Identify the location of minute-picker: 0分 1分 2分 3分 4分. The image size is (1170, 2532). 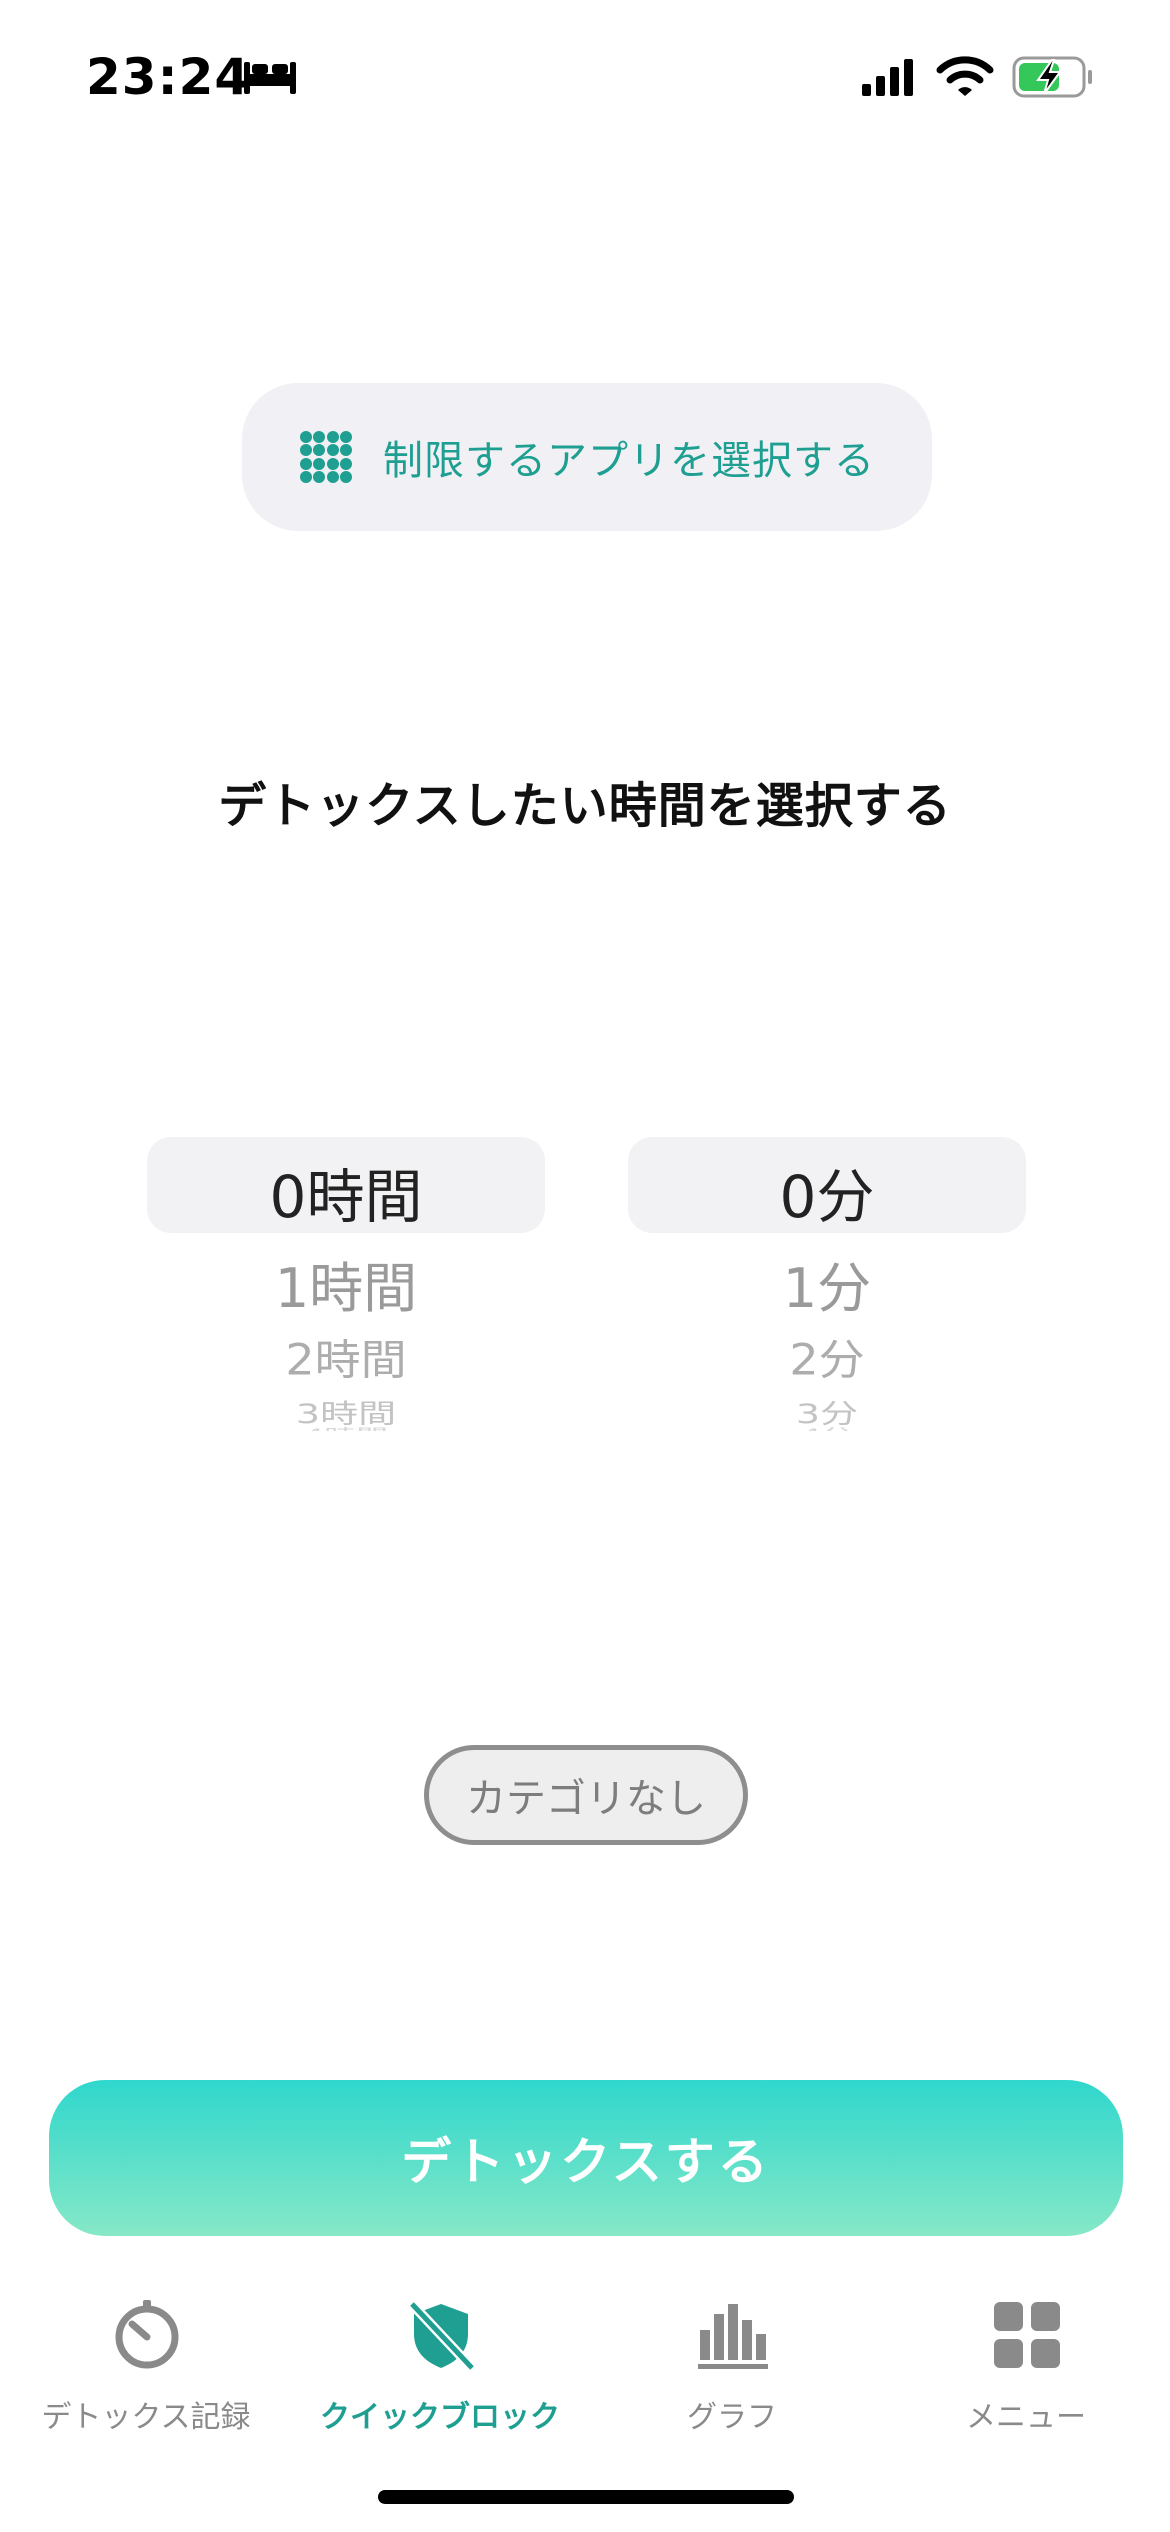
(827, 1292).